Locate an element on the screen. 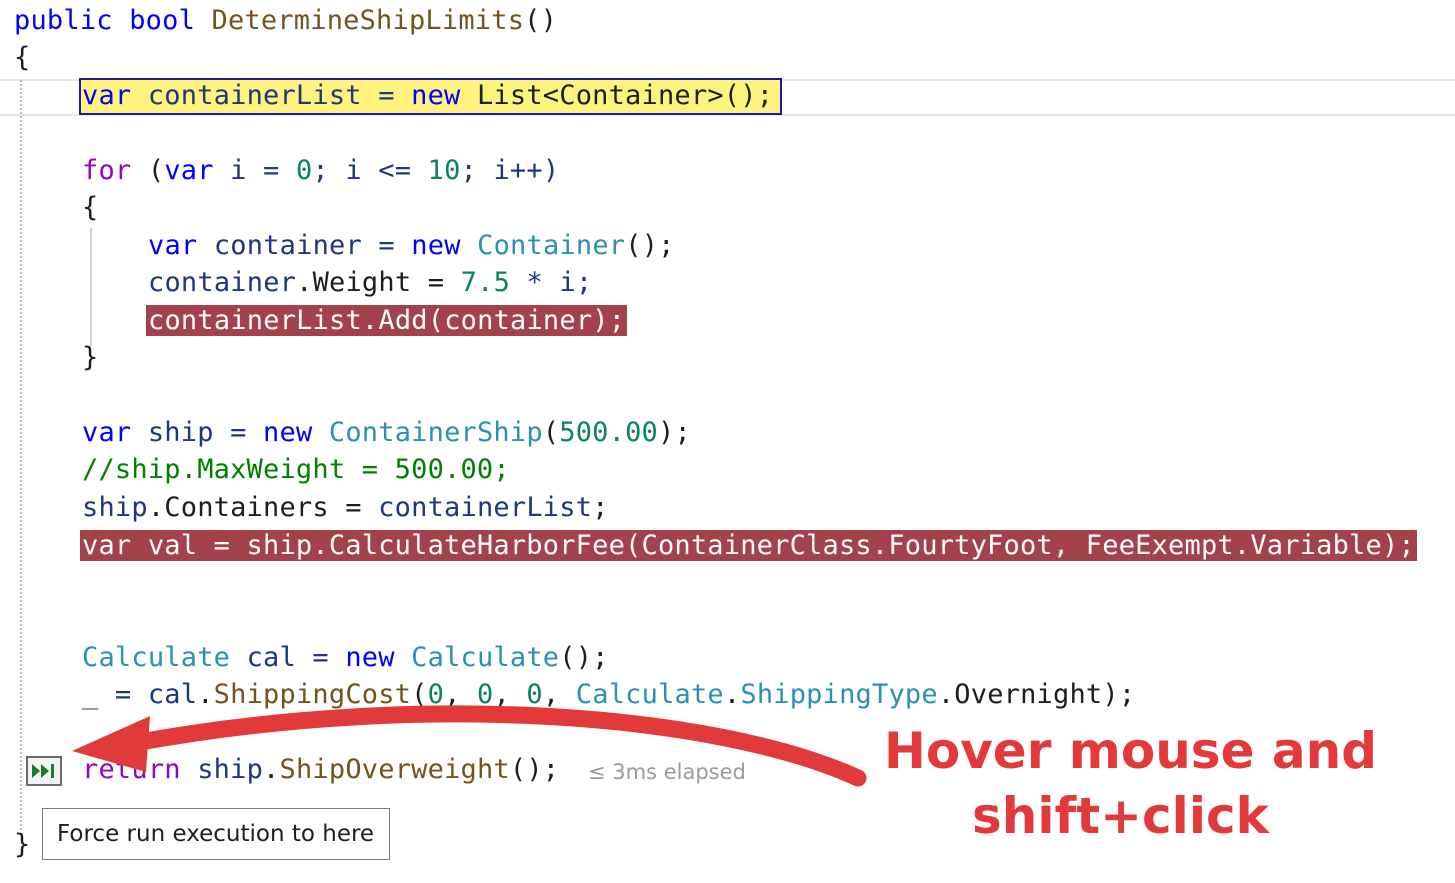 The image size is (1455, 883). code-line-for-close-brace: } is located at coordinates (90, 357).